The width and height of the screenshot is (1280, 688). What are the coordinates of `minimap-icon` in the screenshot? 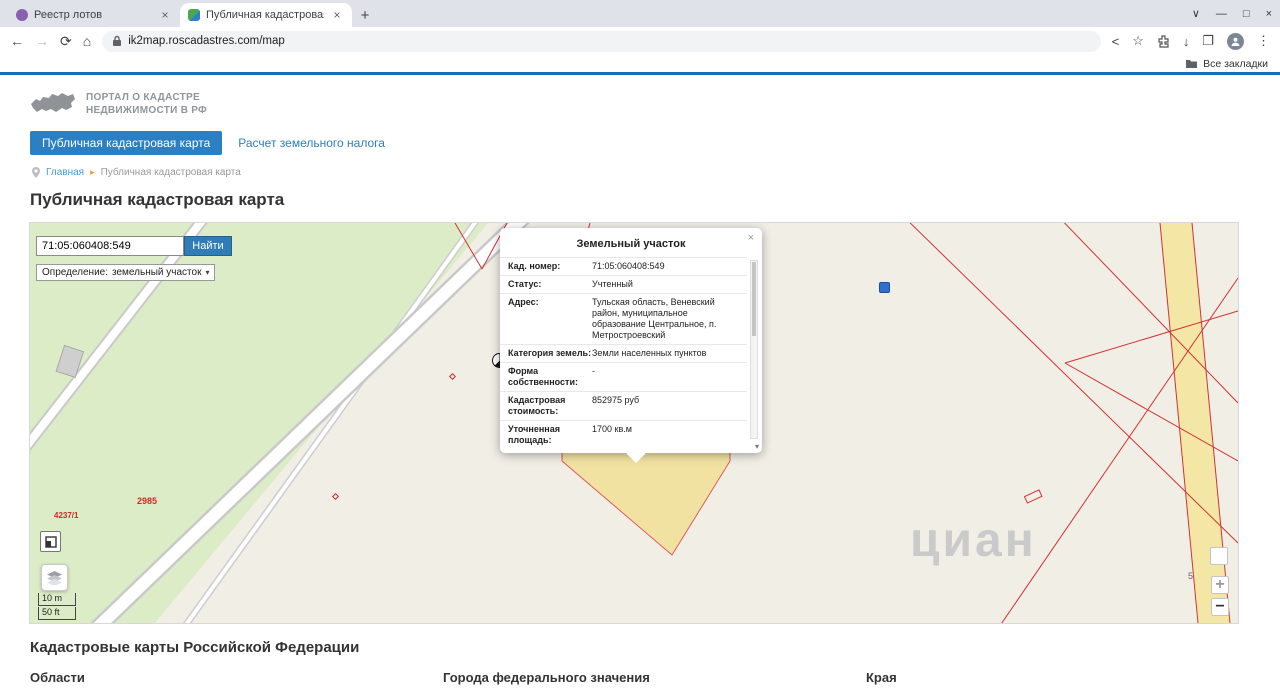 It's located at (50, 541).